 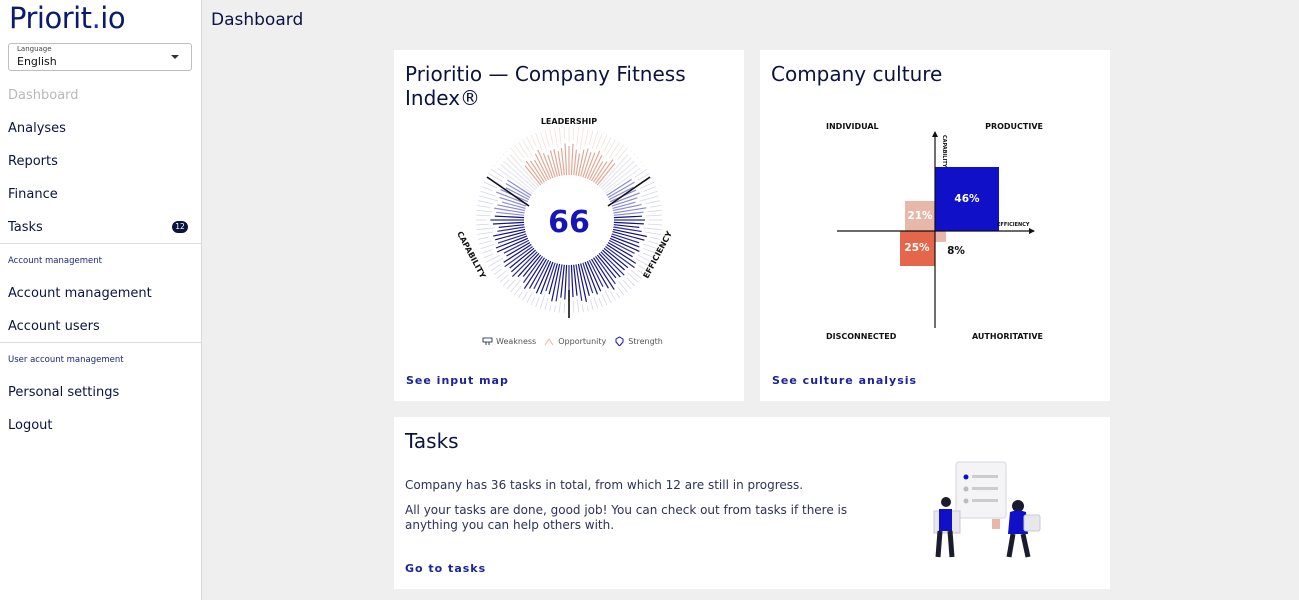 I want to click on fitness-radial-chart: LEADERSHIP CAPABILITY EFFICIENCY 66, so click(x=564, y=217).